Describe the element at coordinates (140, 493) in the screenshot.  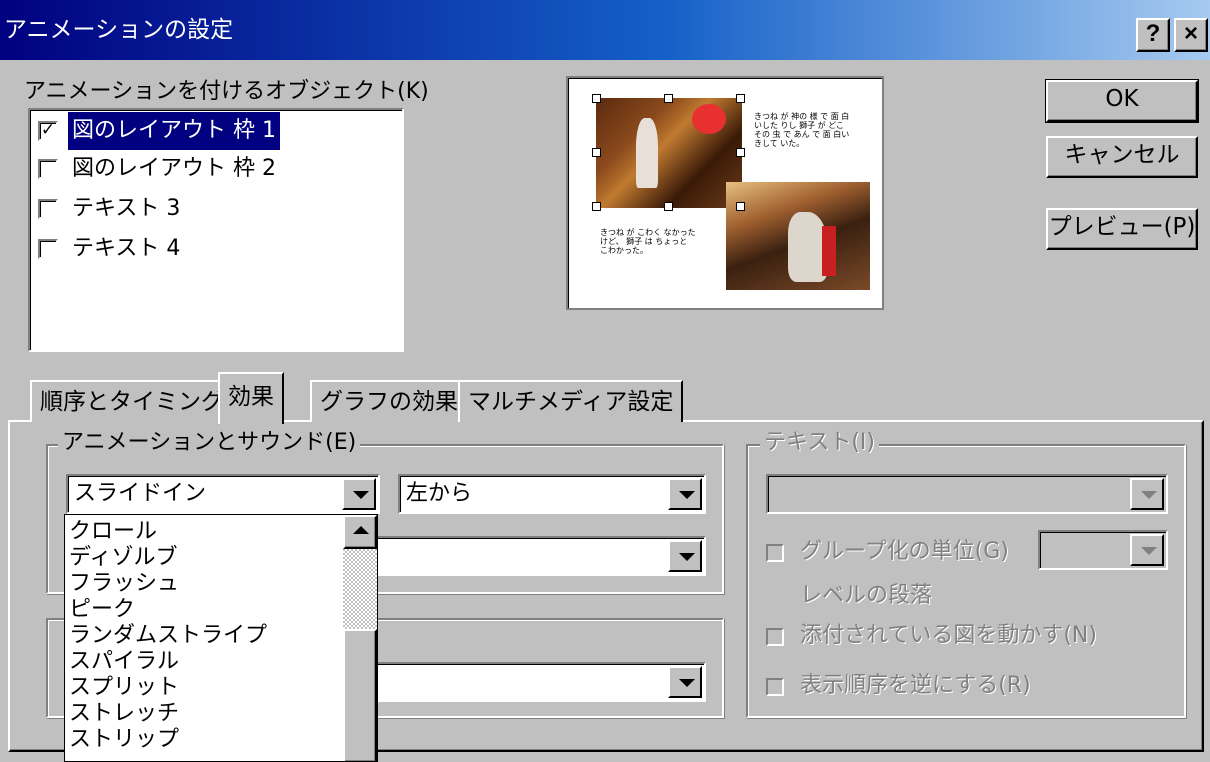
I see `effect-select-value: スライドイン` at that location.